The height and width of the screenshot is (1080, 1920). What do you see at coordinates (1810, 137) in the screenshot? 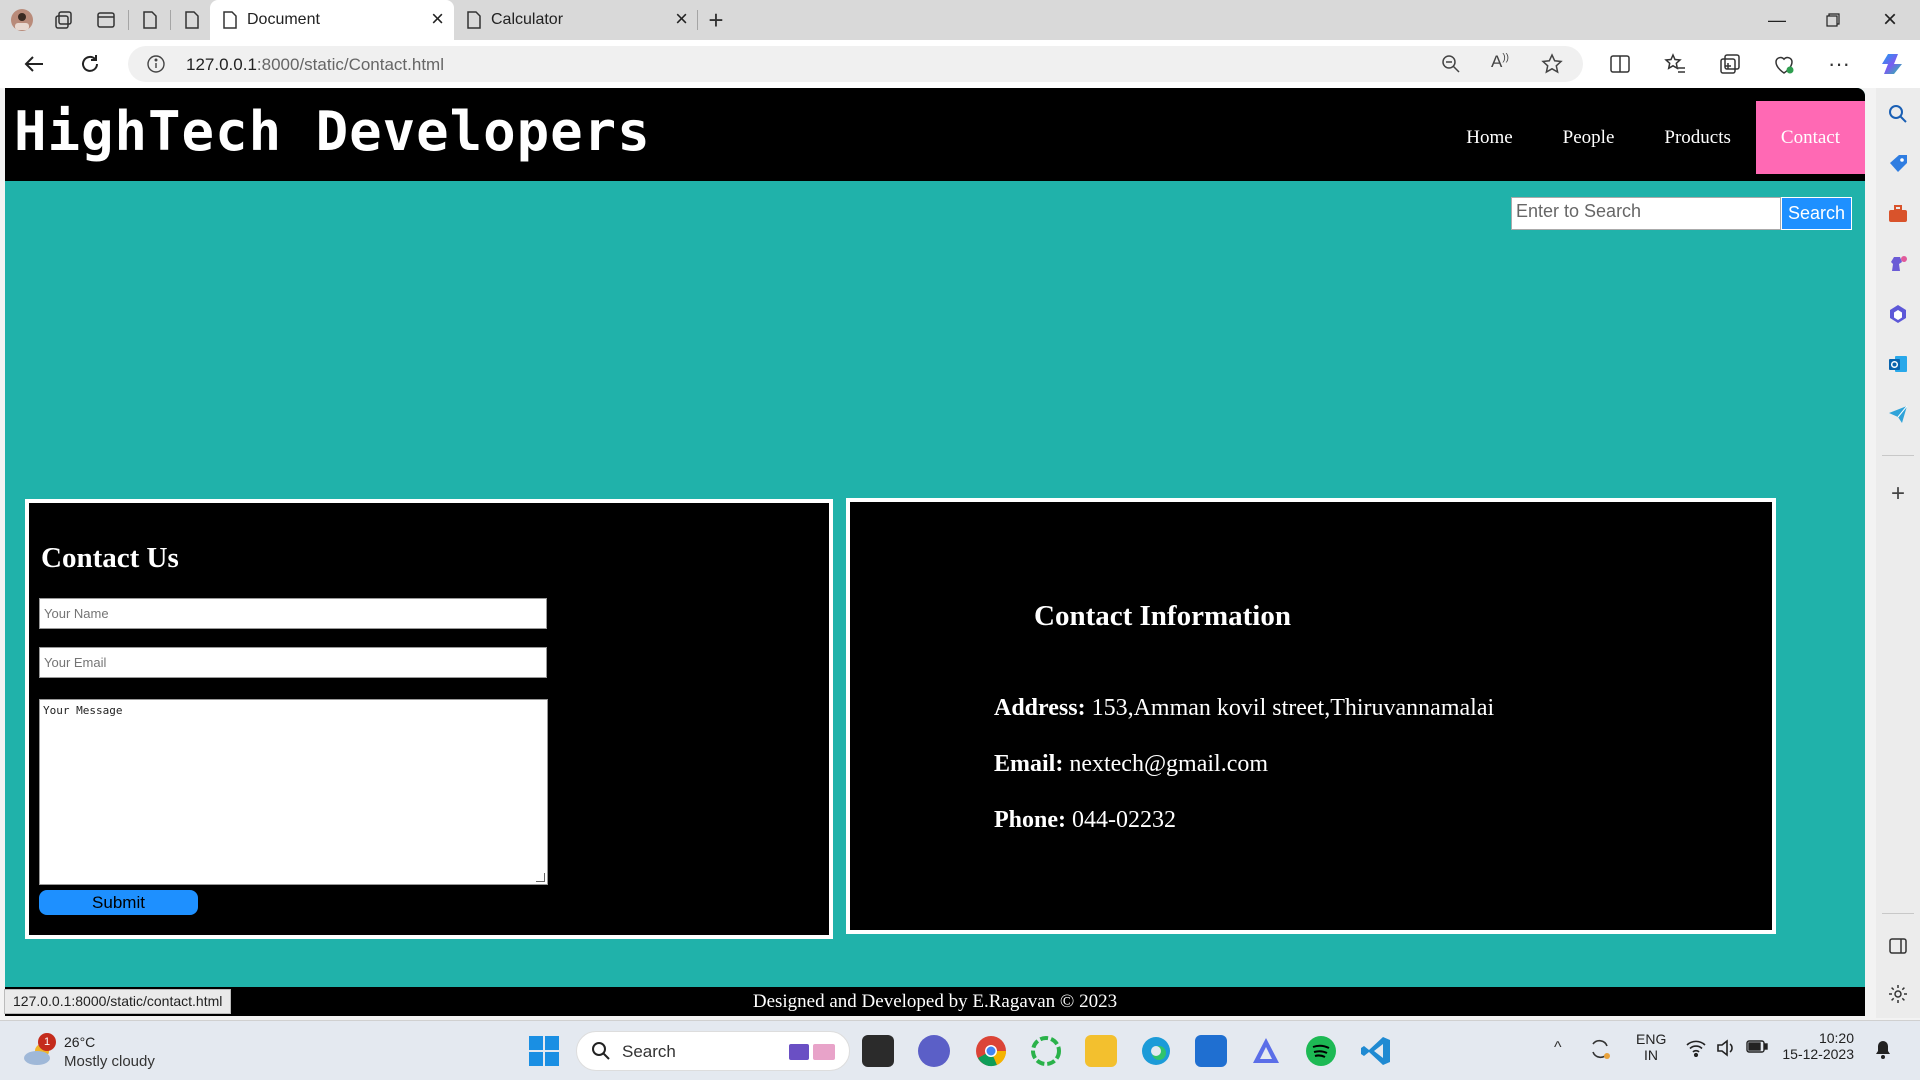
I see `nav-contact: Contact` at bounding box center [1810, 137].